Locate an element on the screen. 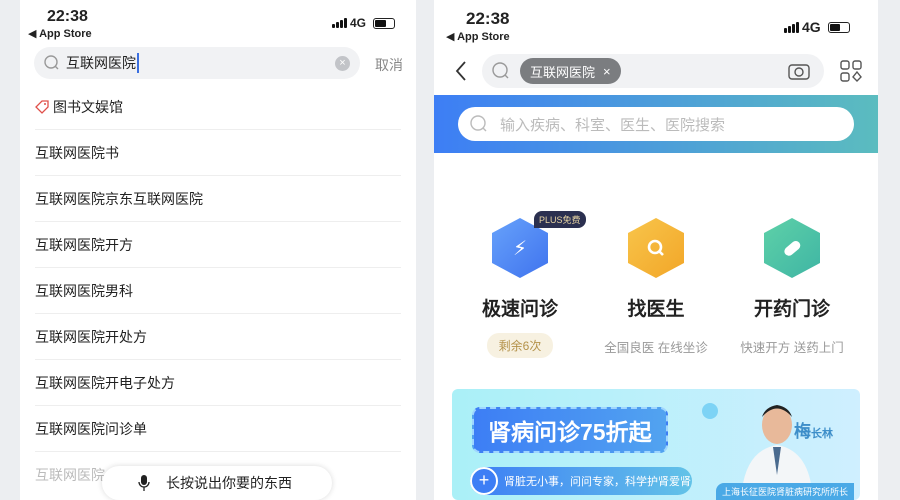  voice-hint: 长按说出你要的东西 is located at coordinates (229, 483).